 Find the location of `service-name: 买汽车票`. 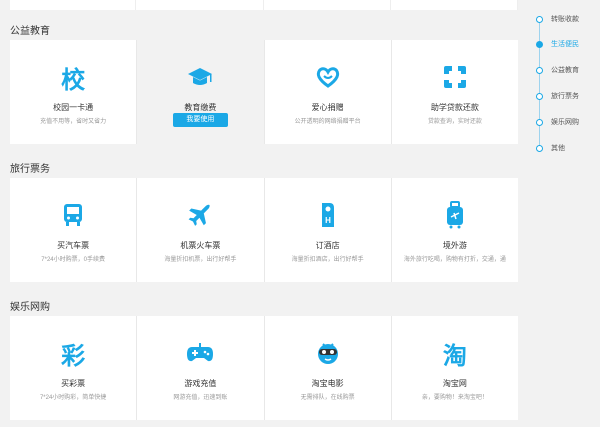

service-name: 买汽车票 is located at coordinates (73, 245).